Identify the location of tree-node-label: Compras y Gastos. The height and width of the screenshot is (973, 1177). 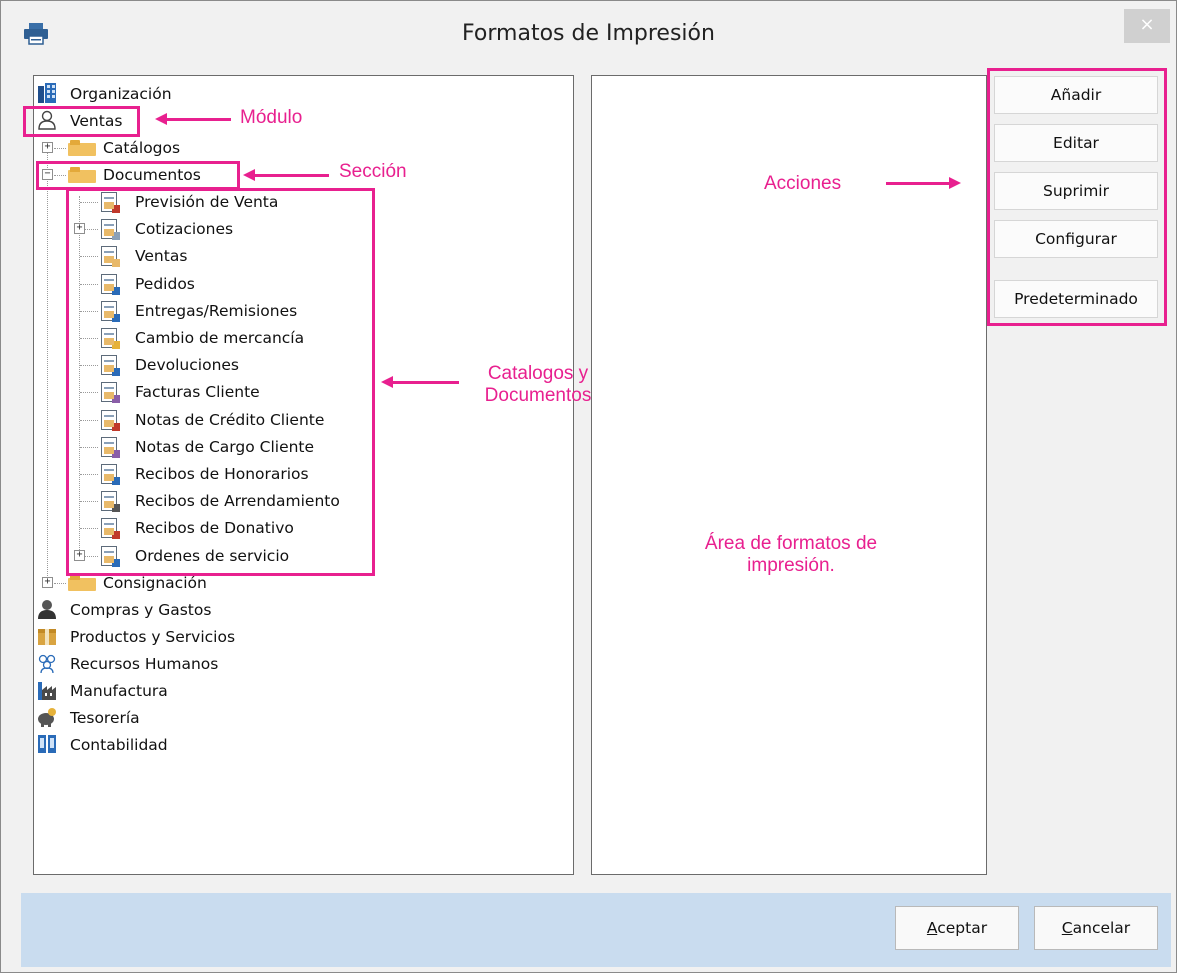
(141, 610).